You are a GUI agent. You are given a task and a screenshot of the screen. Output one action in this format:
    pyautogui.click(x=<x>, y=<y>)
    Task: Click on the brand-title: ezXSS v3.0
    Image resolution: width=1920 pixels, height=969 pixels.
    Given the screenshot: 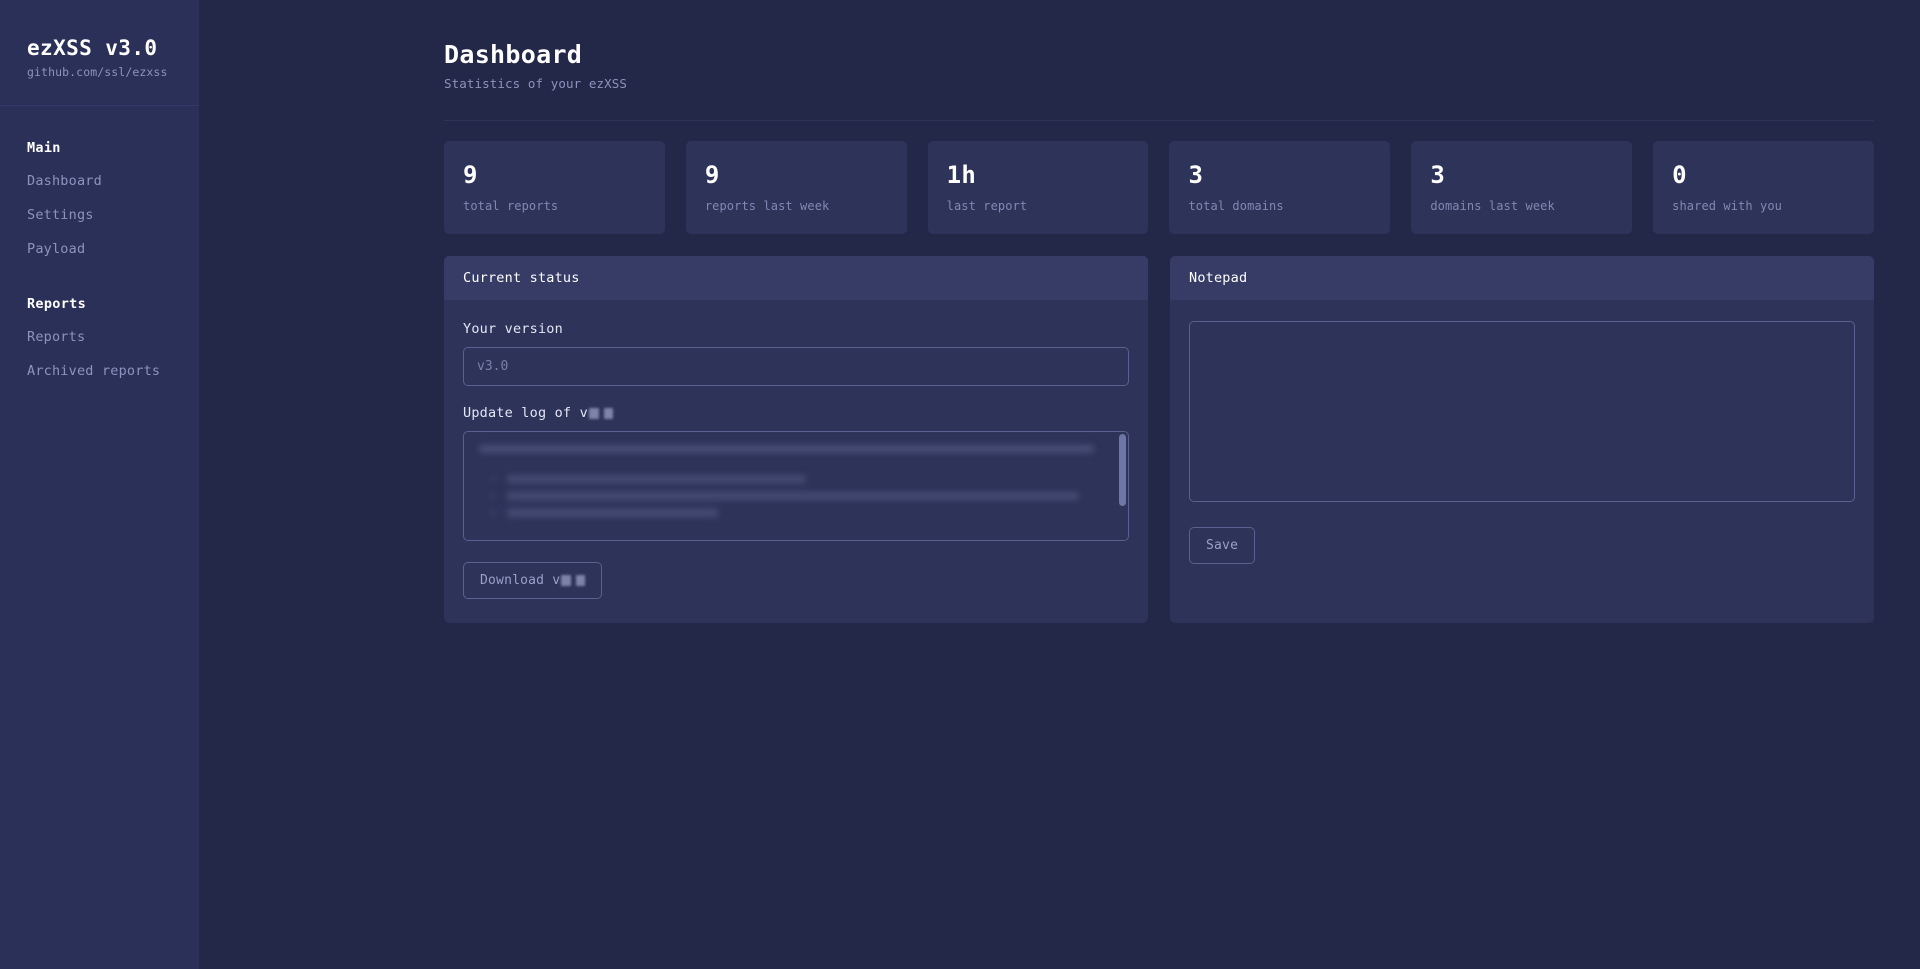 What is the action you would take?
    pyautogui.click(x=92, y=48)
    